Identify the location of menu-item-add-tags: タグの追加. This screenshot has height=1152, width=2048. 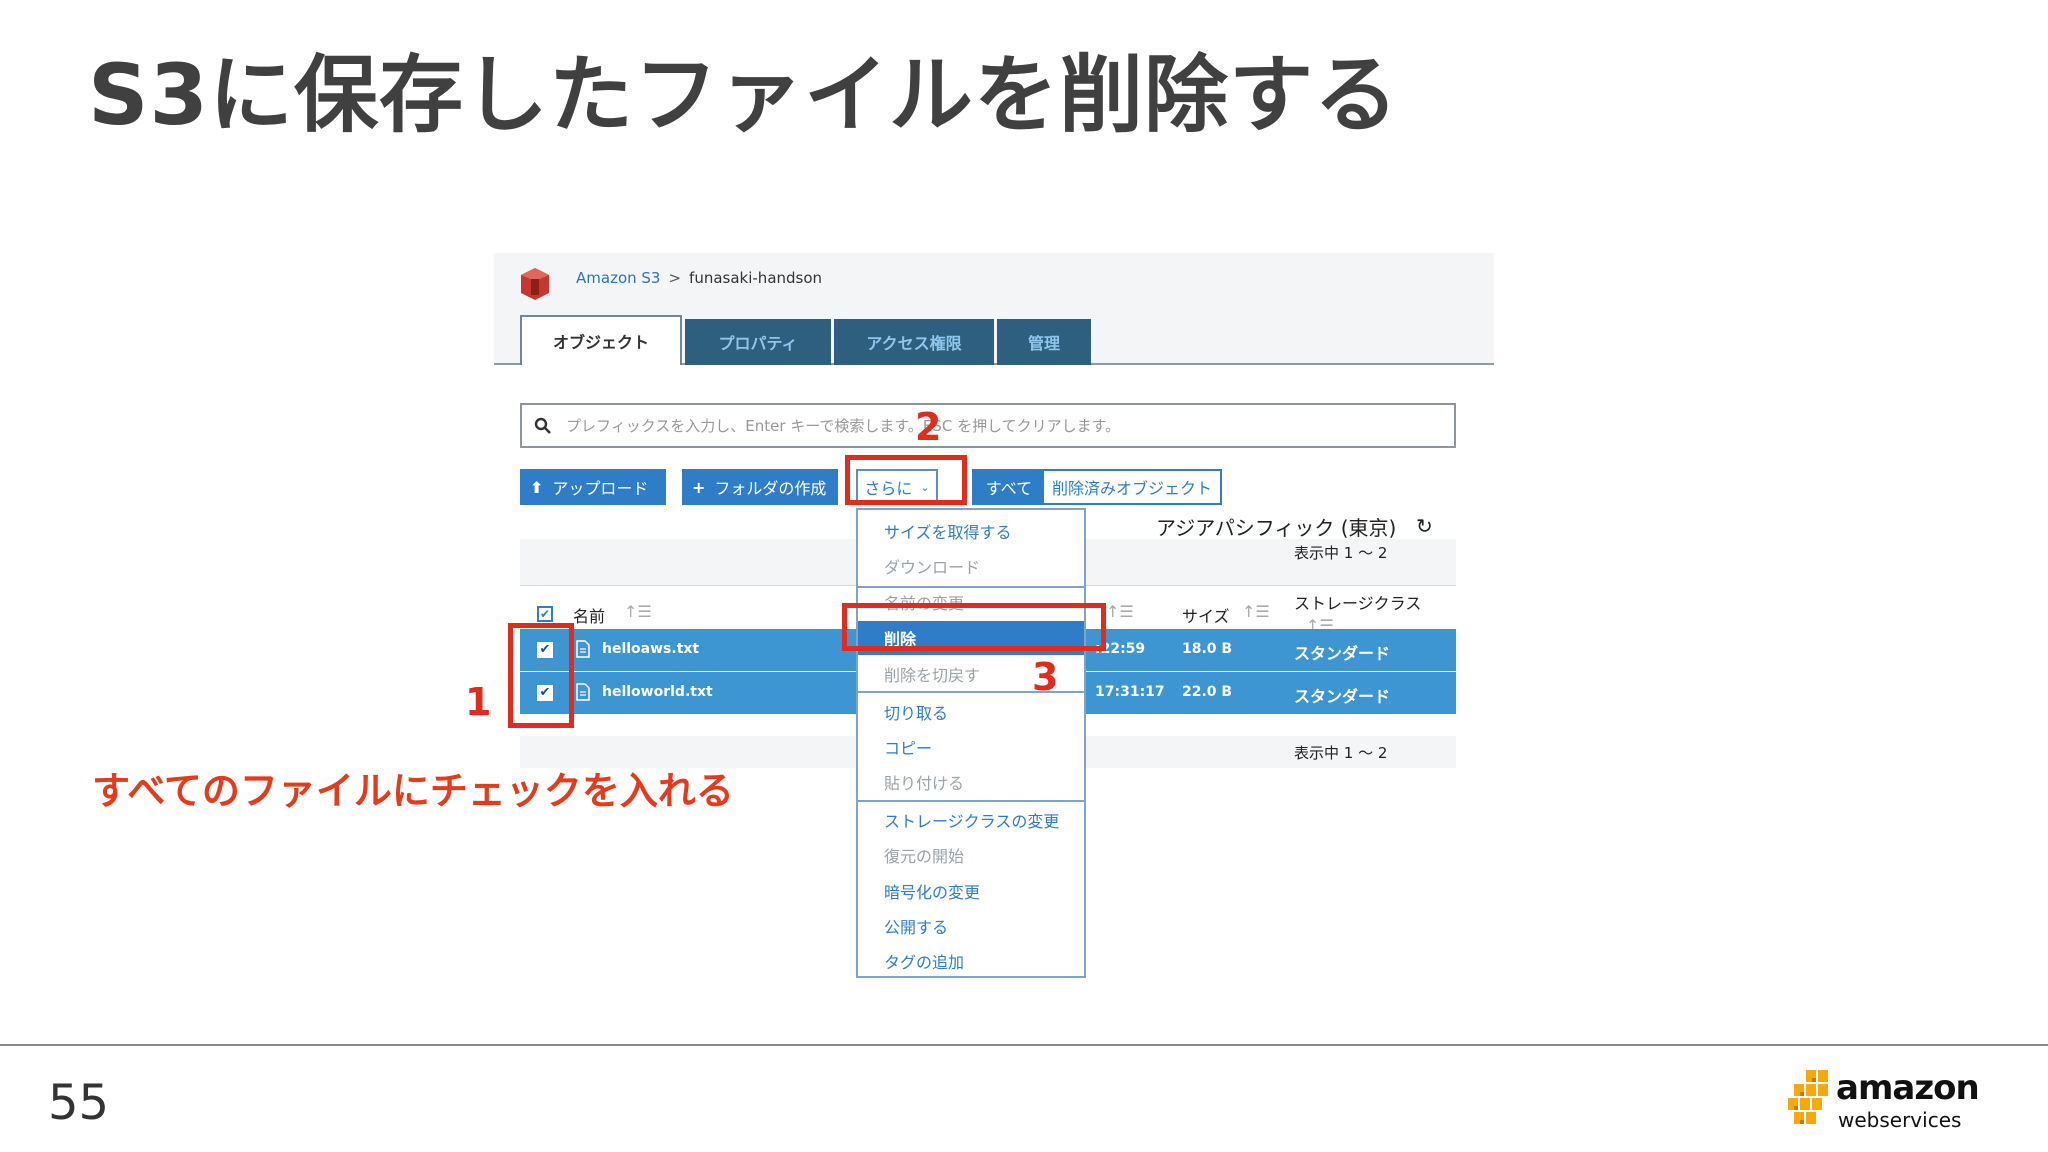
(971, 961).